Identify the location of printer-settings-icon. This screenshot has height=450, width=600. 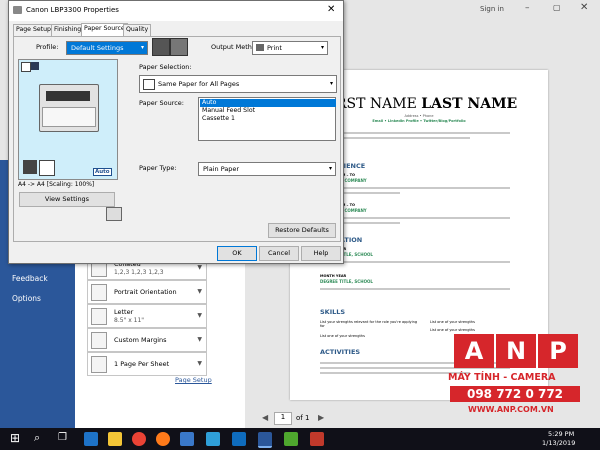
(114, 214).